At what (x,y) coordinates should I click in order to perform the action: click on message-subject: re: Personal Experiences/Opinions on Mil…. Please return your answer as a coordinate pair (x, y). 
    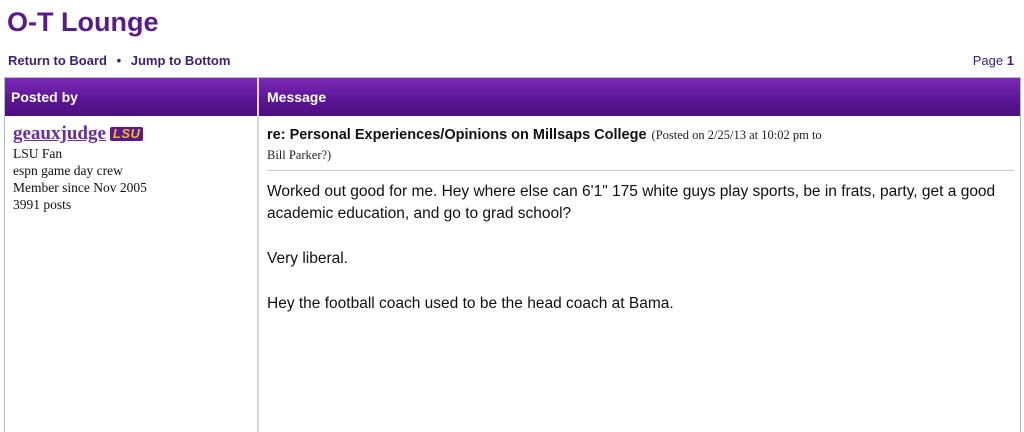
    Looking at the image, I should click on (457, 135).